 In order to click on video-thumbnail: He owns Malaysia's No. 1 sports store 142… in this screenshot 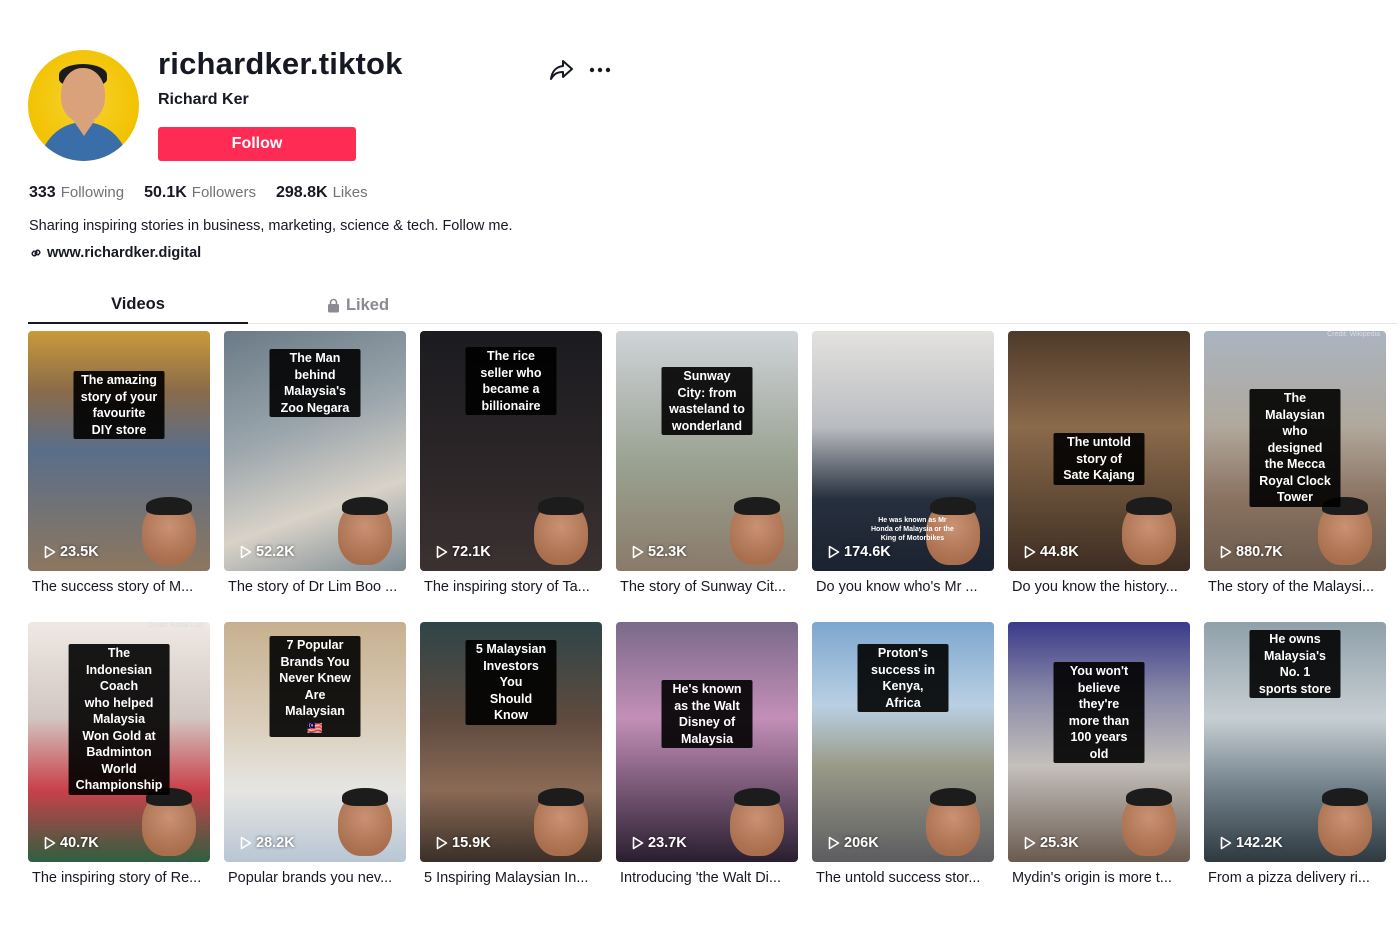, I will do `click(1295, 742)`.